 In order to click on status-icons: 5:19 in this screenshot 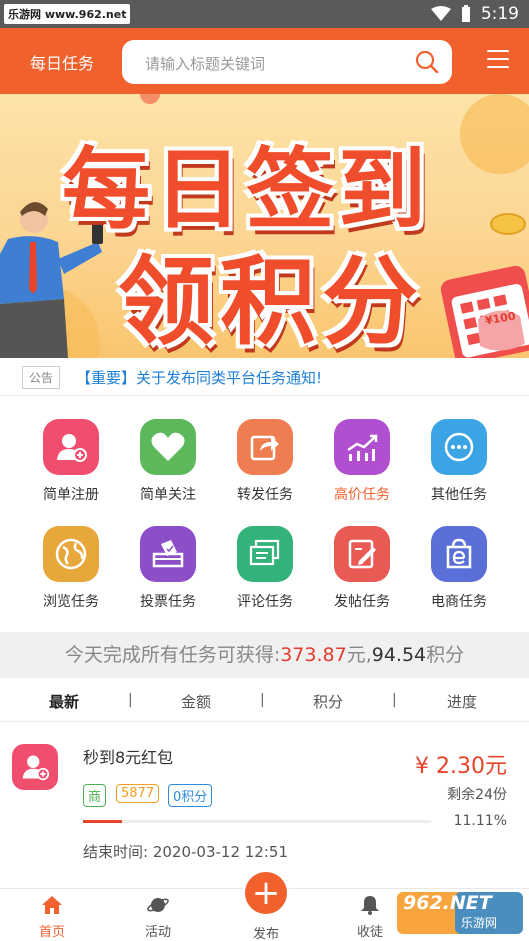, I will do `click(474, 14)`.